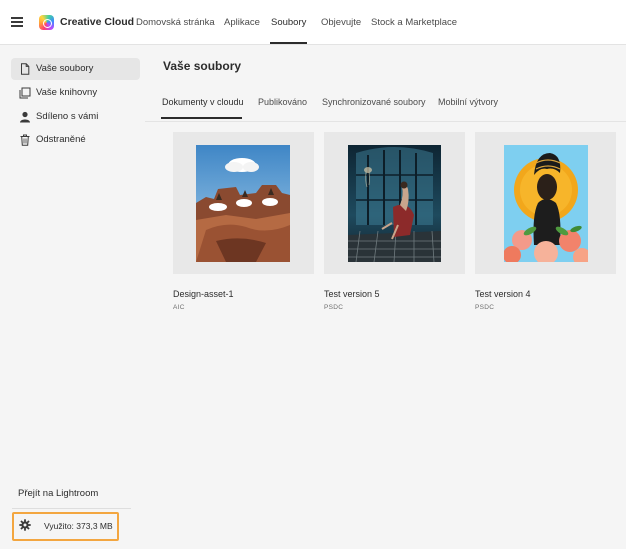 This screenshot has height=549, width=626. Describe the element at coordinates (65, 68) in the screenshot. I see `sidebar-item-label: Vaše soubory` at that location.